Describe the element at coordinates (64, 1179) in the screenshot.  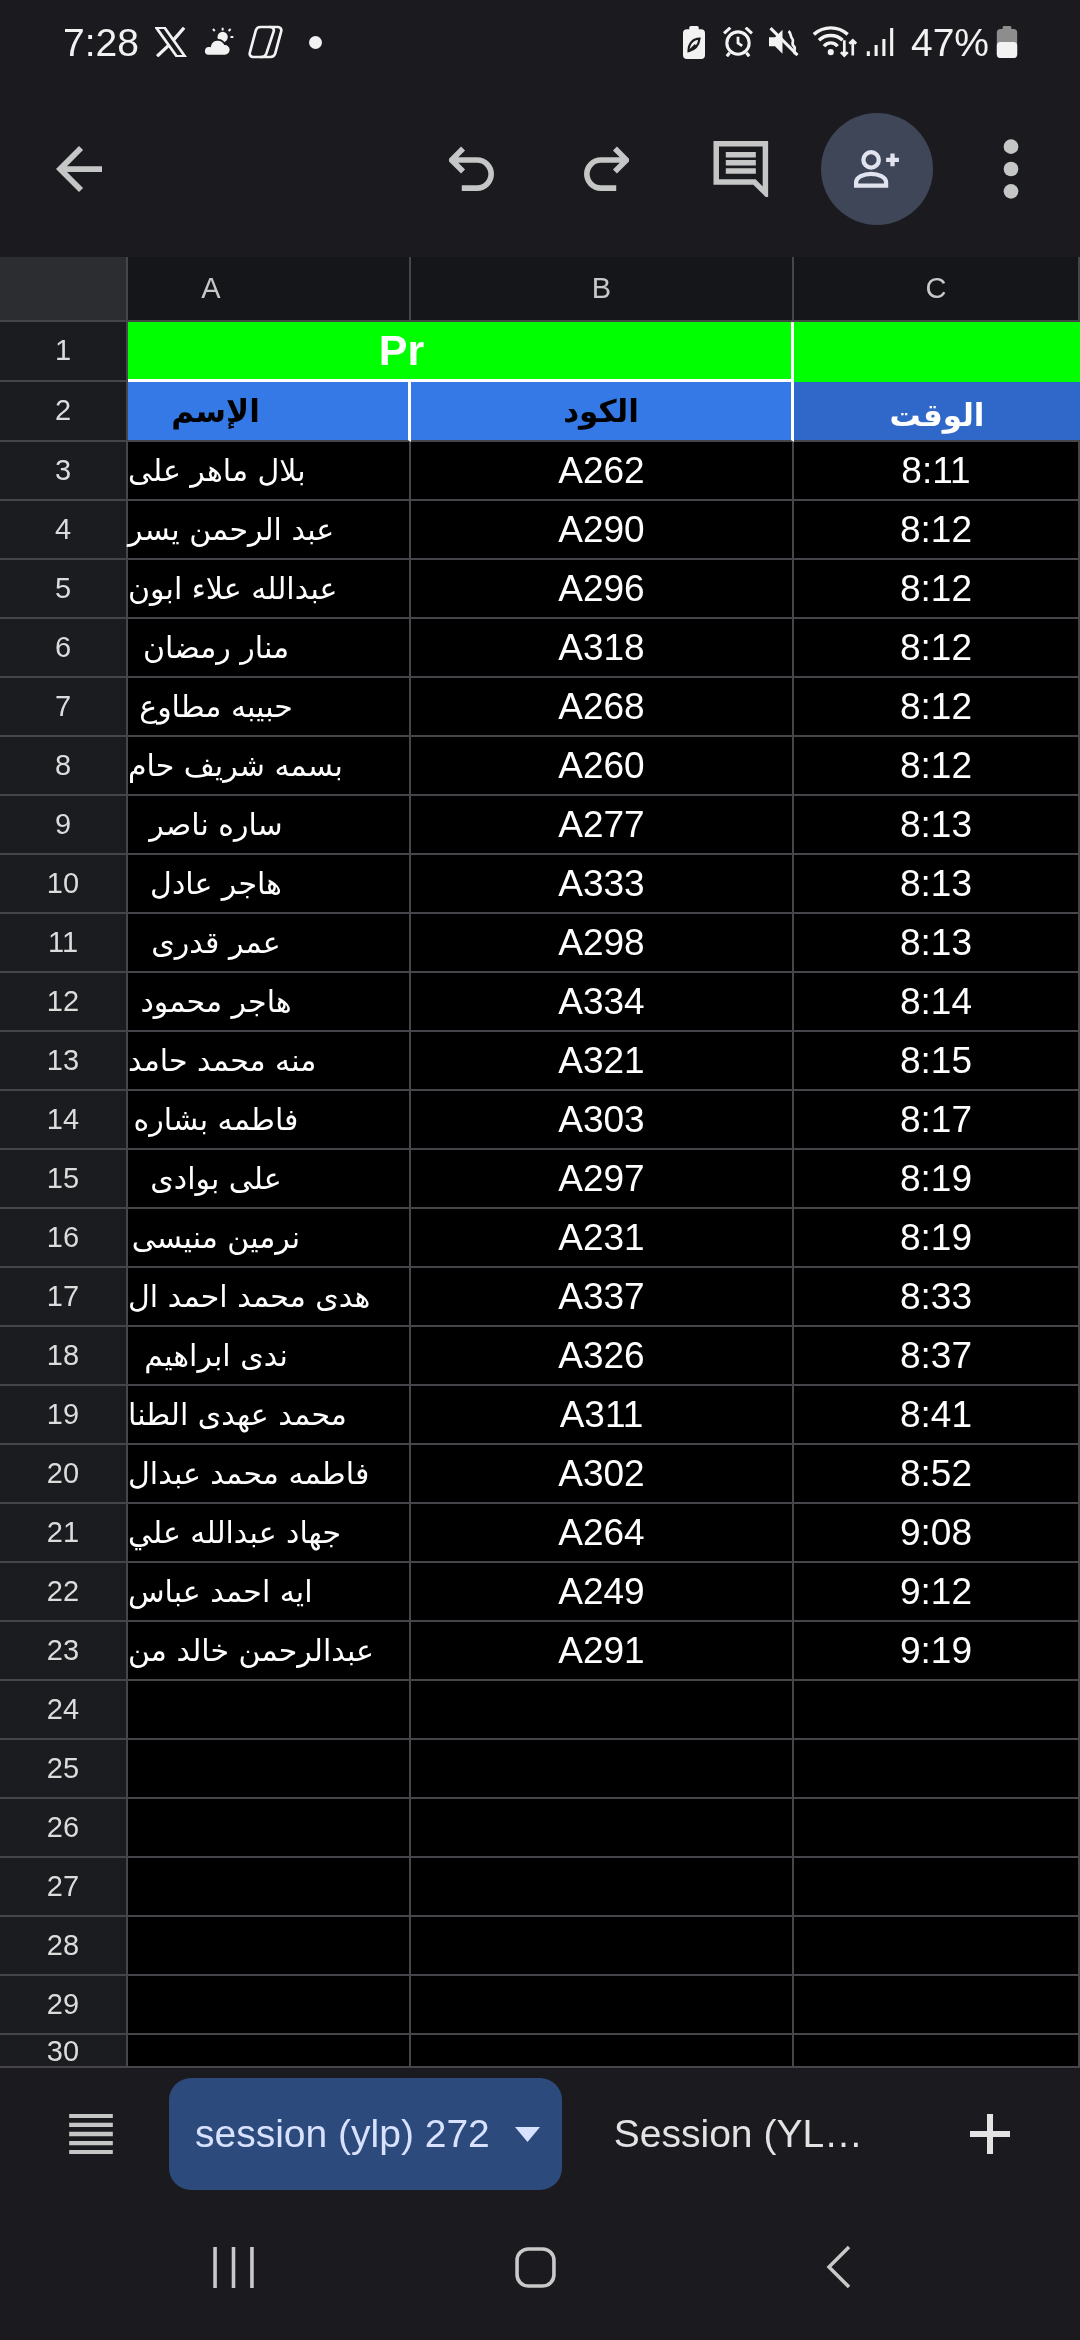
I see `row-number: 15` at that location.